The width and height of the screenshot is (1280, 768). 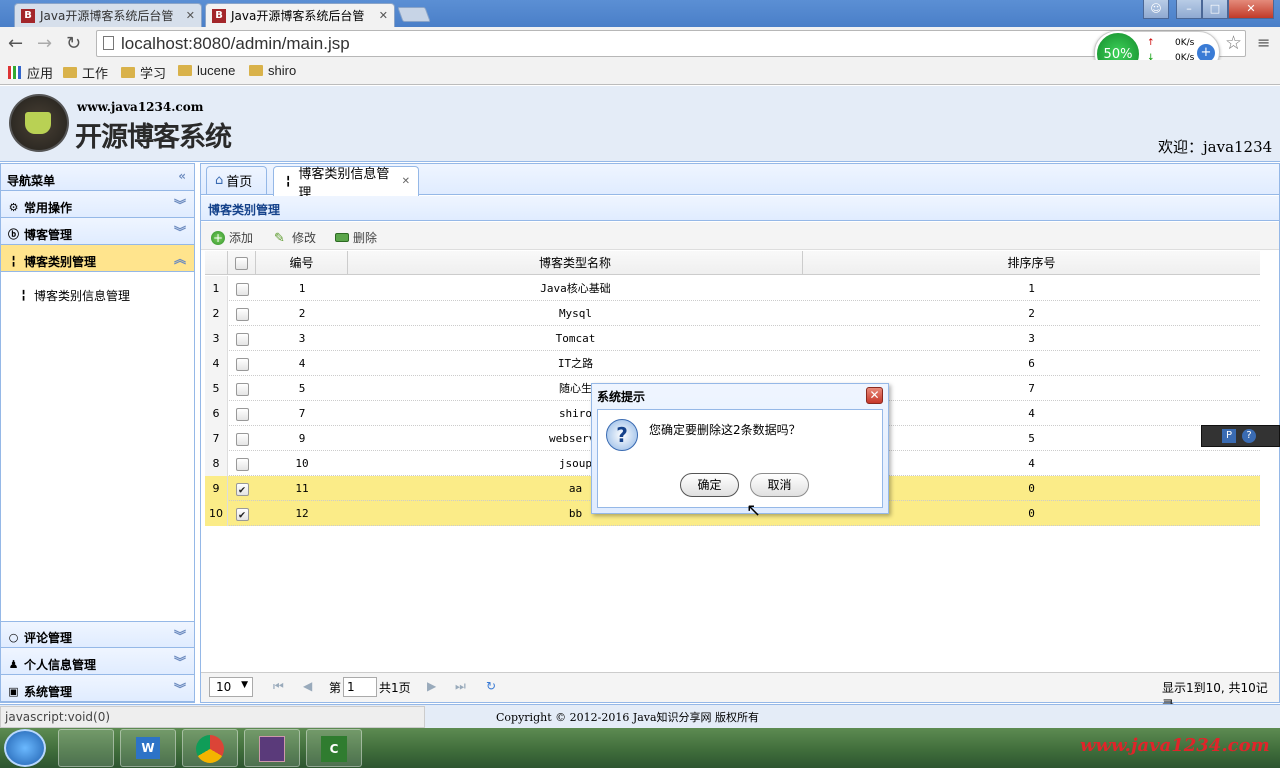 What do you see at coordinates (640, 72) in the screenshot?
I see `bookmarks-bar: 应用 工作 学习 lucene shiro` at bounding box center [640, 72].